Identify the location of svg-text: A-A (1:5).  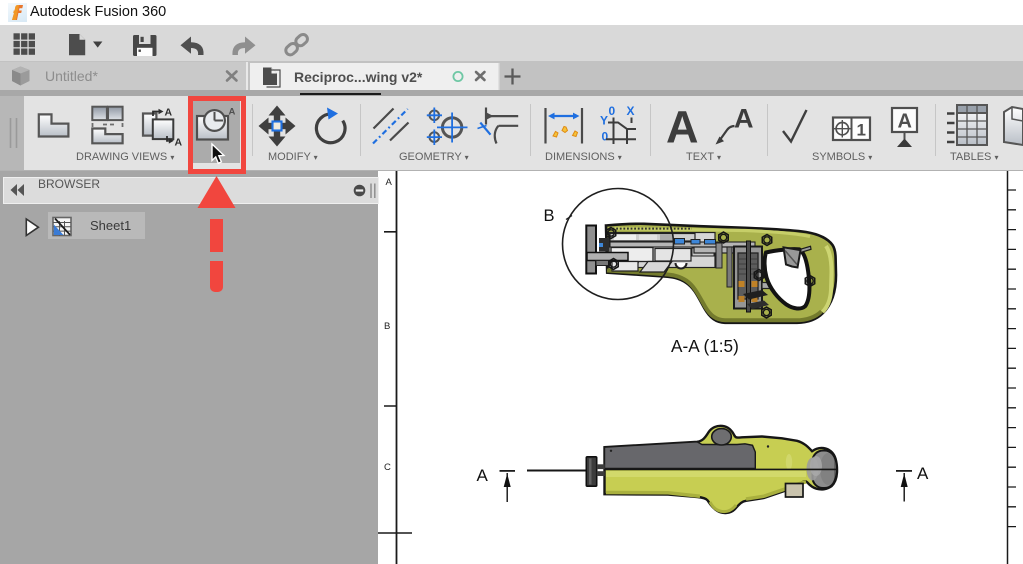
(705, 346).